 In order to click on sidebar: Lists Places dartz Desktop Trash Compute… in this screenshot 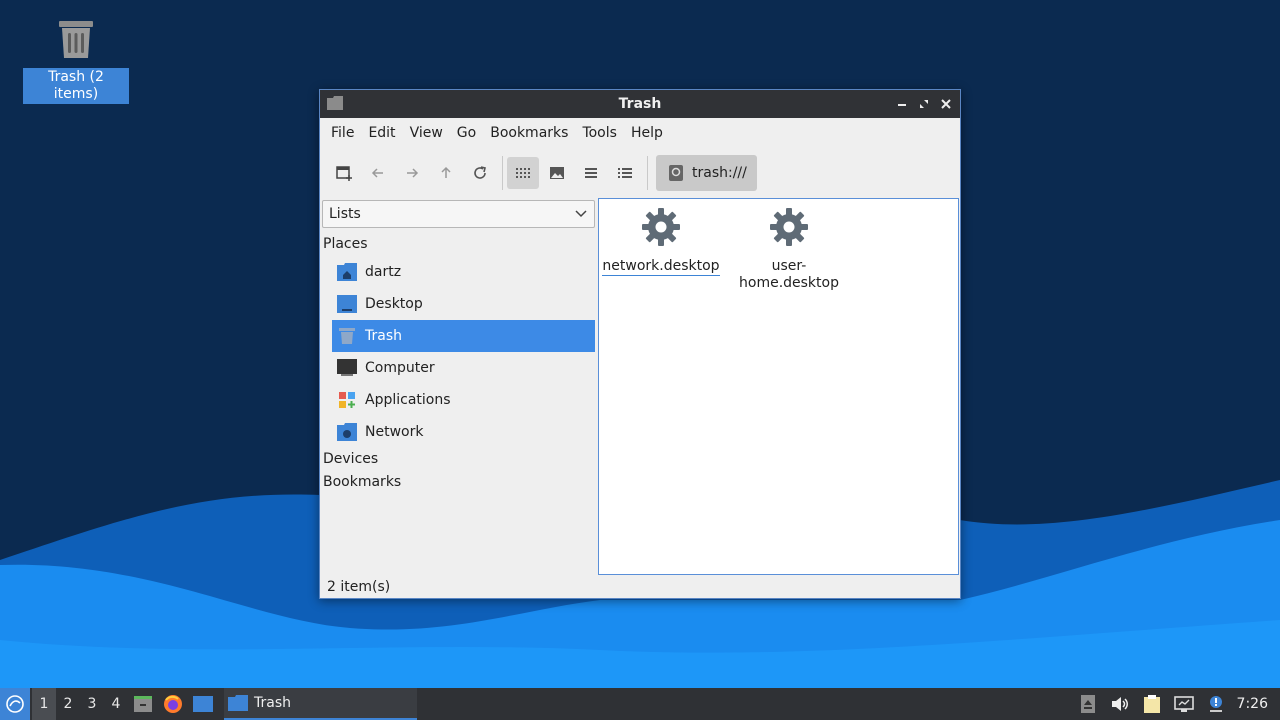, I will do `click(459, 386)`.